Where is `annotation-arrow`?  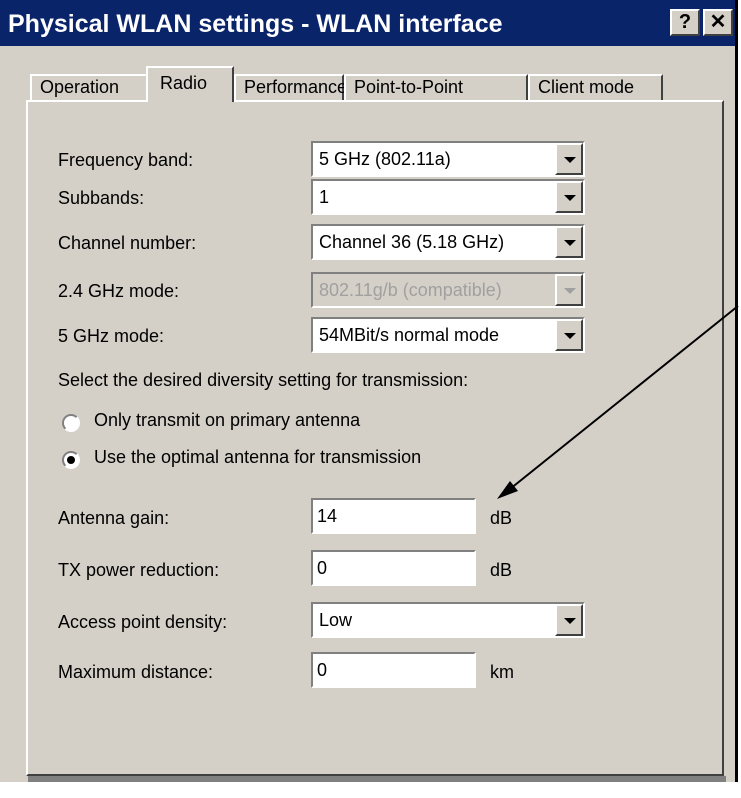 annotation-arrow is located at coordinates (618, 402).